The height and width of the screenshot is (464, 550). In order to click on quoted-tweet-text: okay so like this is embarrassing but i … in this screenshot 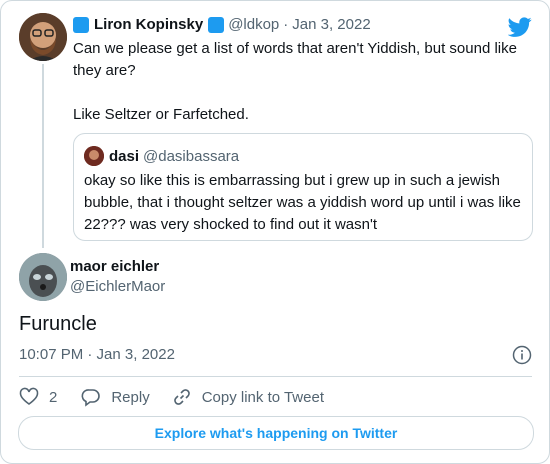, I will do `click(302, 202)`.